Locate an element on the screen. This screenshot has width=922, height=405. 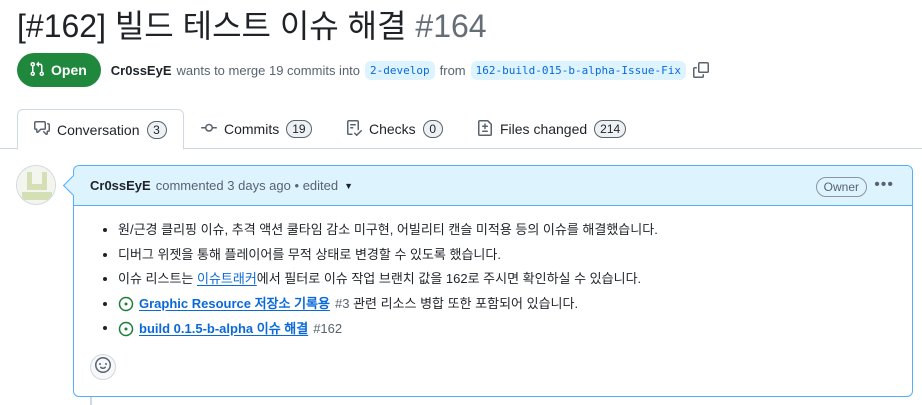
pr-title-text: [#162] 빌드 테스트 이슈 해결 is located at coordinates (212, 26).